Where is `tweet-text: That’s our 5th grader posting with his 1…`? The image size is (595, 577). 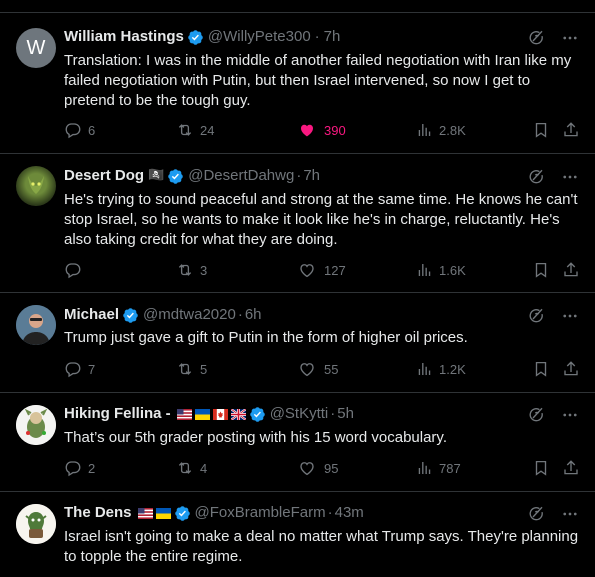 tweet-text: That’s our 5th grader posting with his 1… is located at coordinates (255, 437).